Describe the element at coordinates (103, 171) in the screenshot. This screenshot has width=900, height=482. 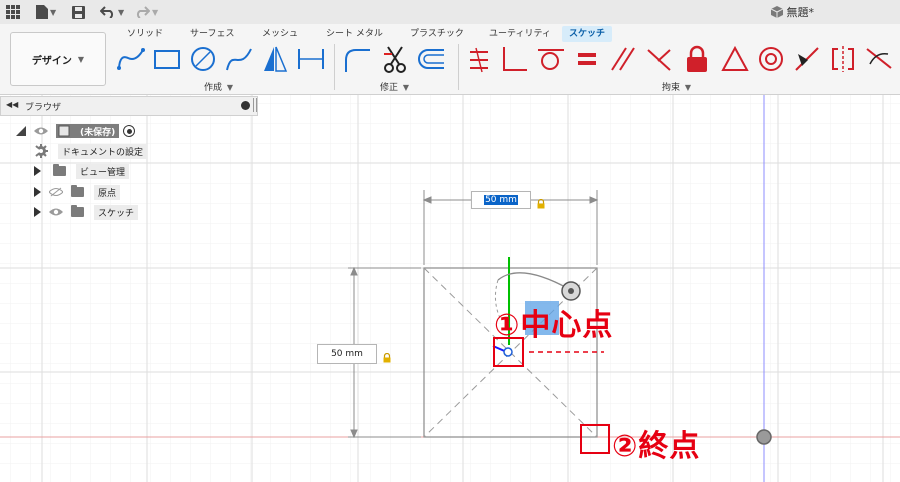
I see `browser-item-label: ビュー管理` at that location.